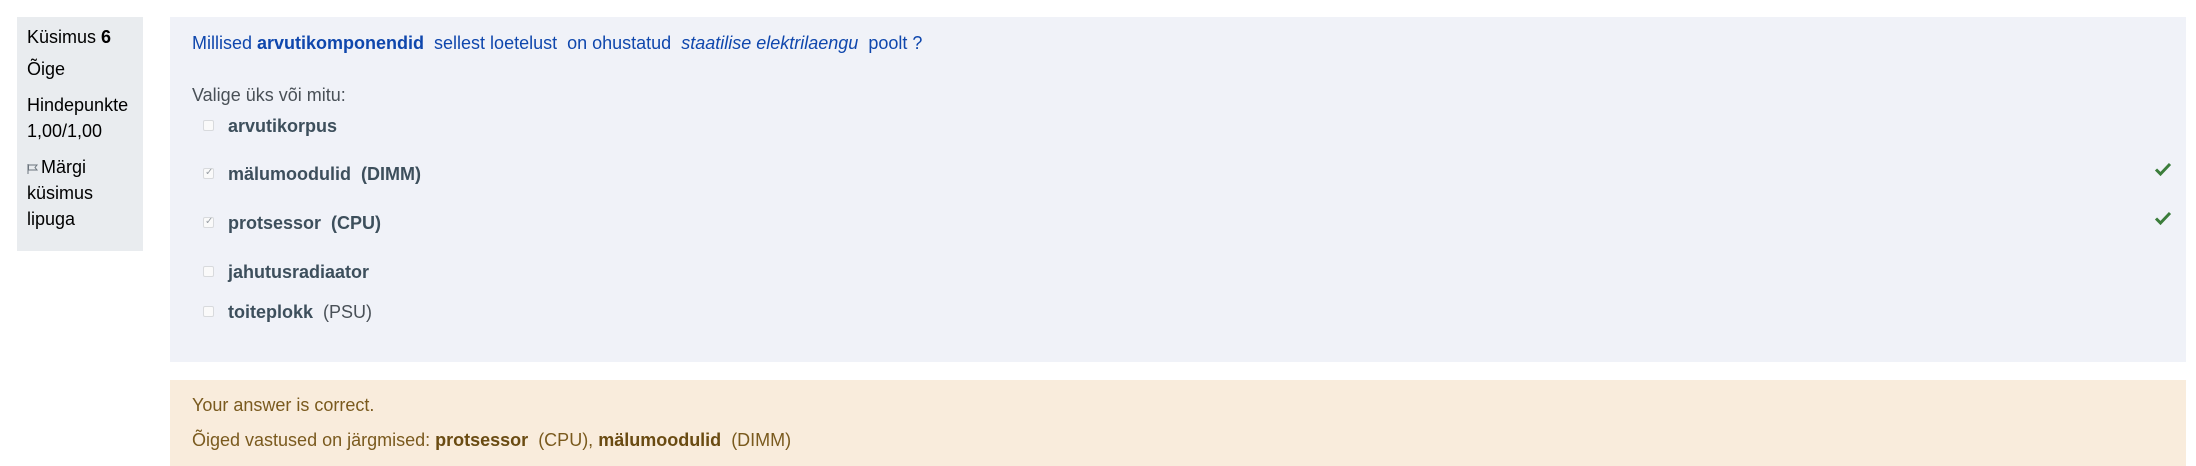  What do you see at coordinates (298, 272) in the screenshot?
I see `answer-label: jahutusradiaator` at bounding box center [298, 272].